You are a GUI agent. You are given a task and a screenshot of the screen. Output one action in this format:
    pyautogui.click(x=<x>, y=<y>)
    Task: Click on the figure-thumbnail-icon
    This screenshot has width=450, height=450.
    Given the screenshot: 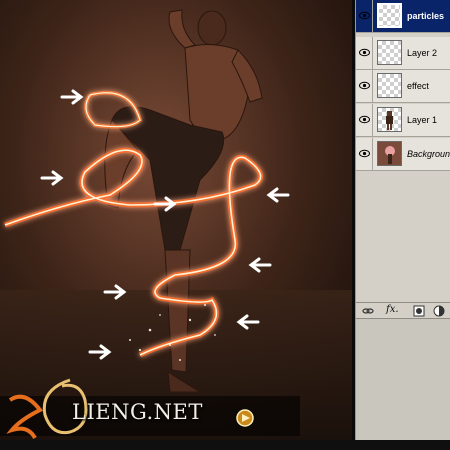 What is the action you would take?
    pyautogui.click(x=389, y=120)
    